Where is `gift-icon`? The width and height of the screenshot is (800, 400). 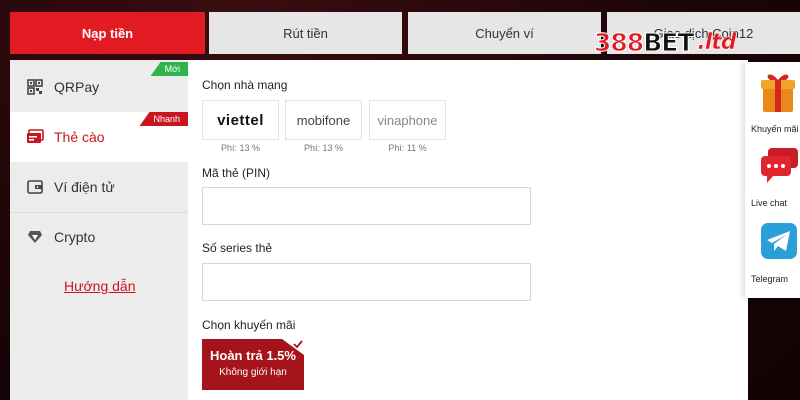
gift-icon is located at coordinates (778, 91).